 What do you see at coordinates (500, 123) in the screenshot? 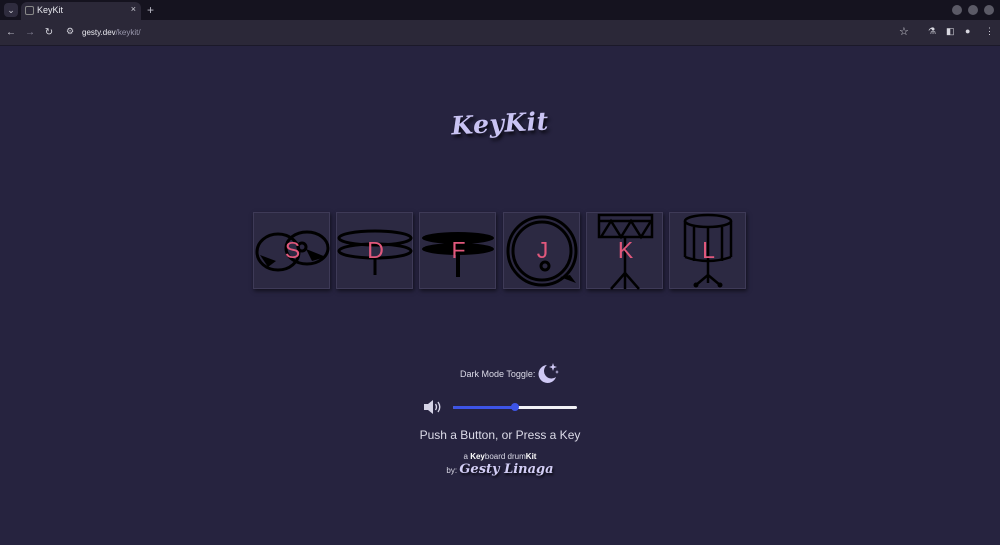
I see `app-logo: KeyKit` at bounding box center [500, 123].